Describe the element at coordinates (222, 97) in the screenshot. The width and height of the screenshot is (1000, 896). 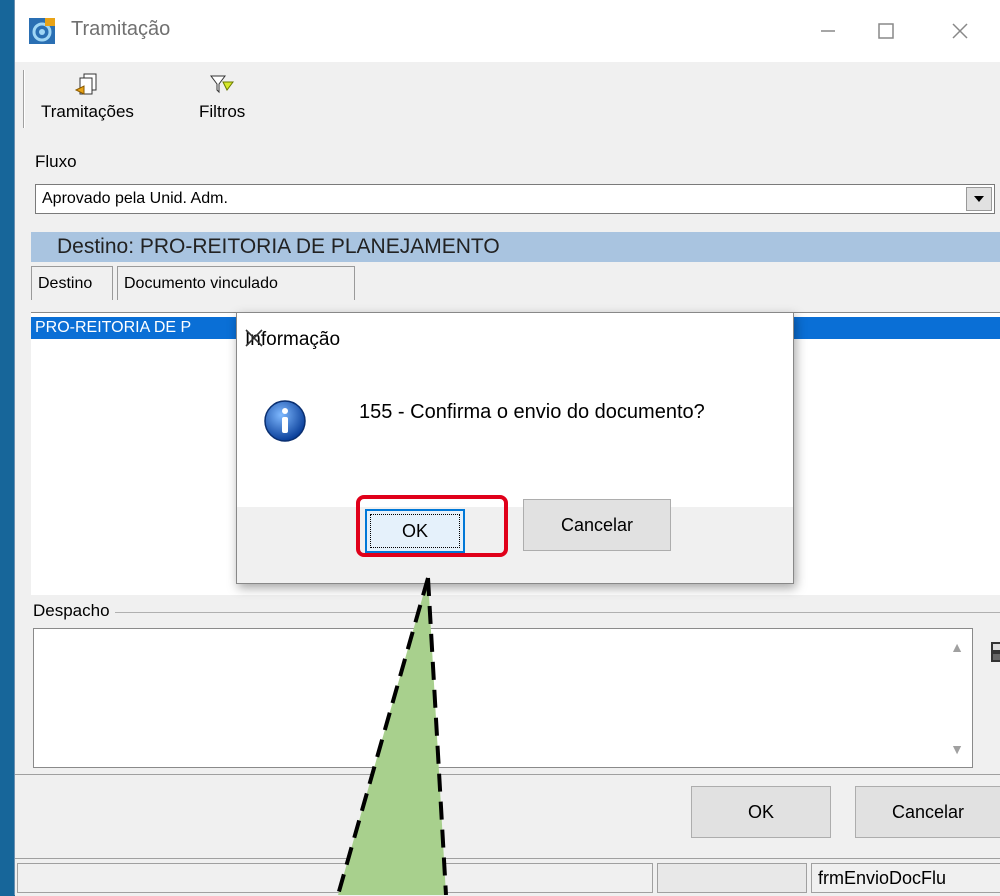
I see `toolbar-filtros-button: Filtros` at that location.